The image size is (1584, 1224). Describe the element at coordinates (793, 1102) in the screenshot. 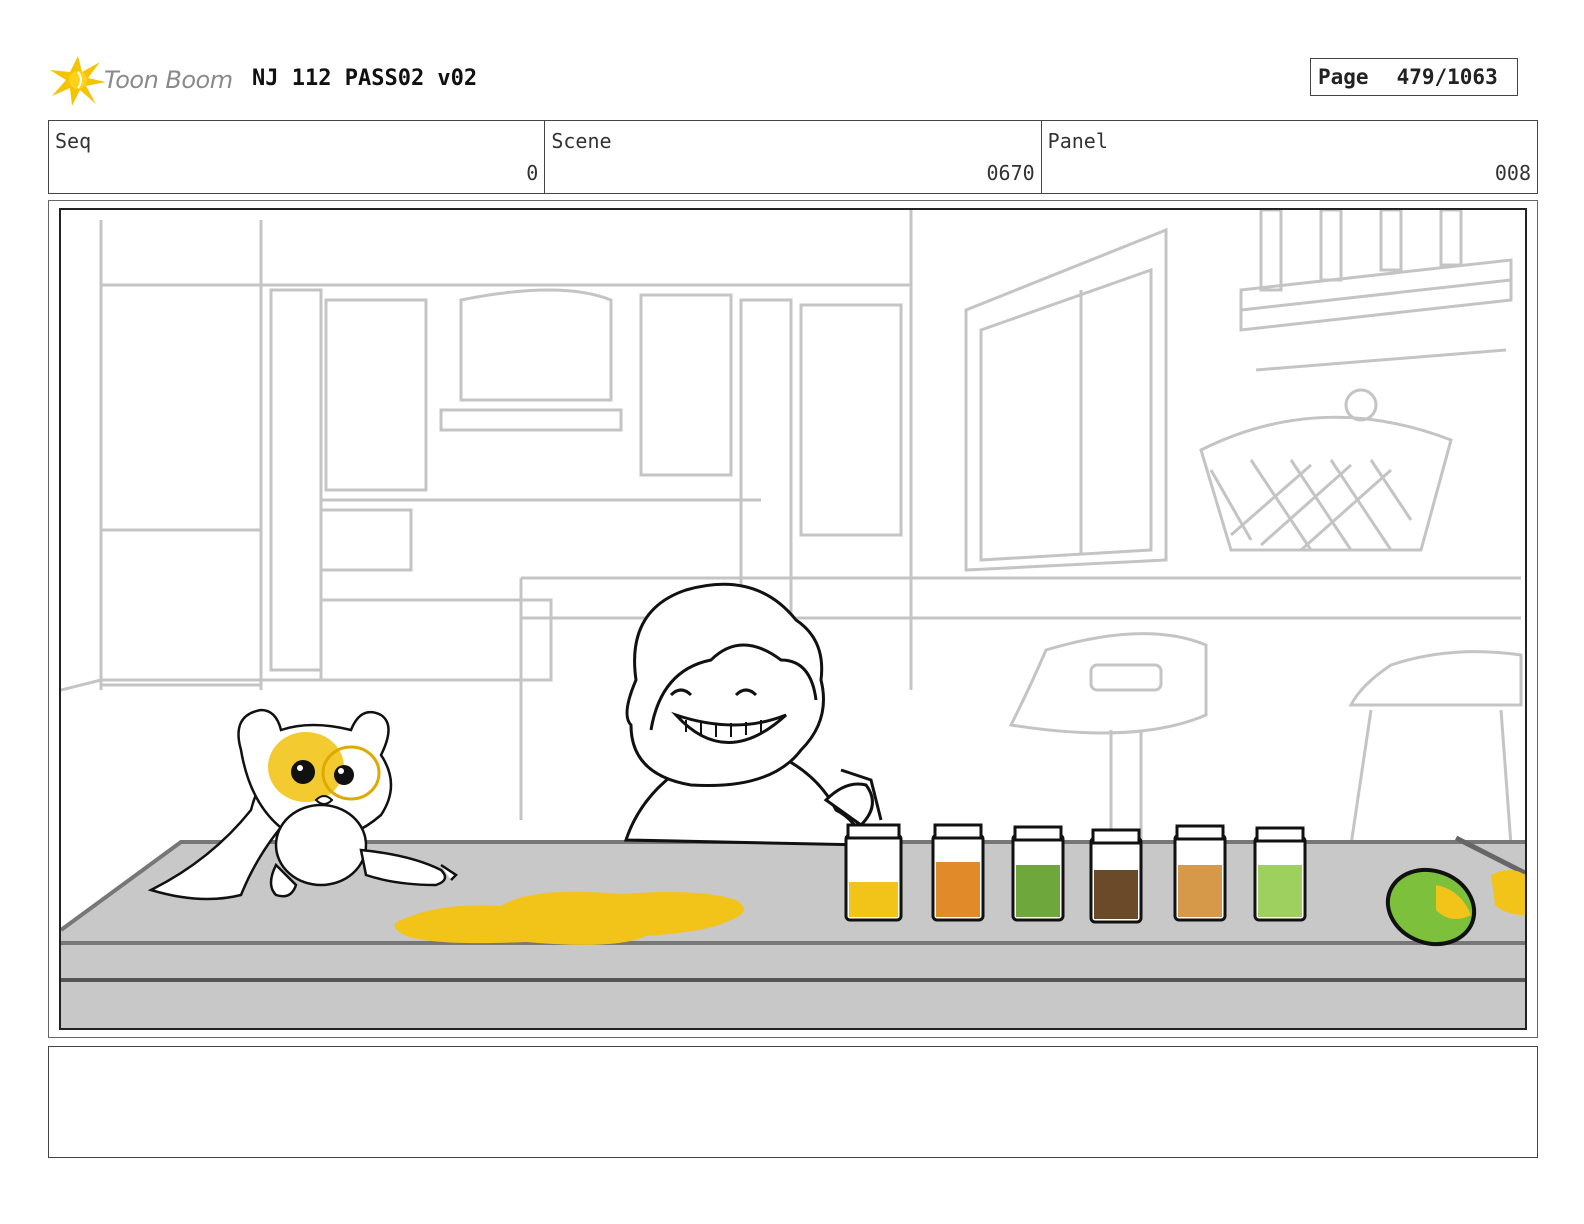

I see `panel-notes-box` at that location.